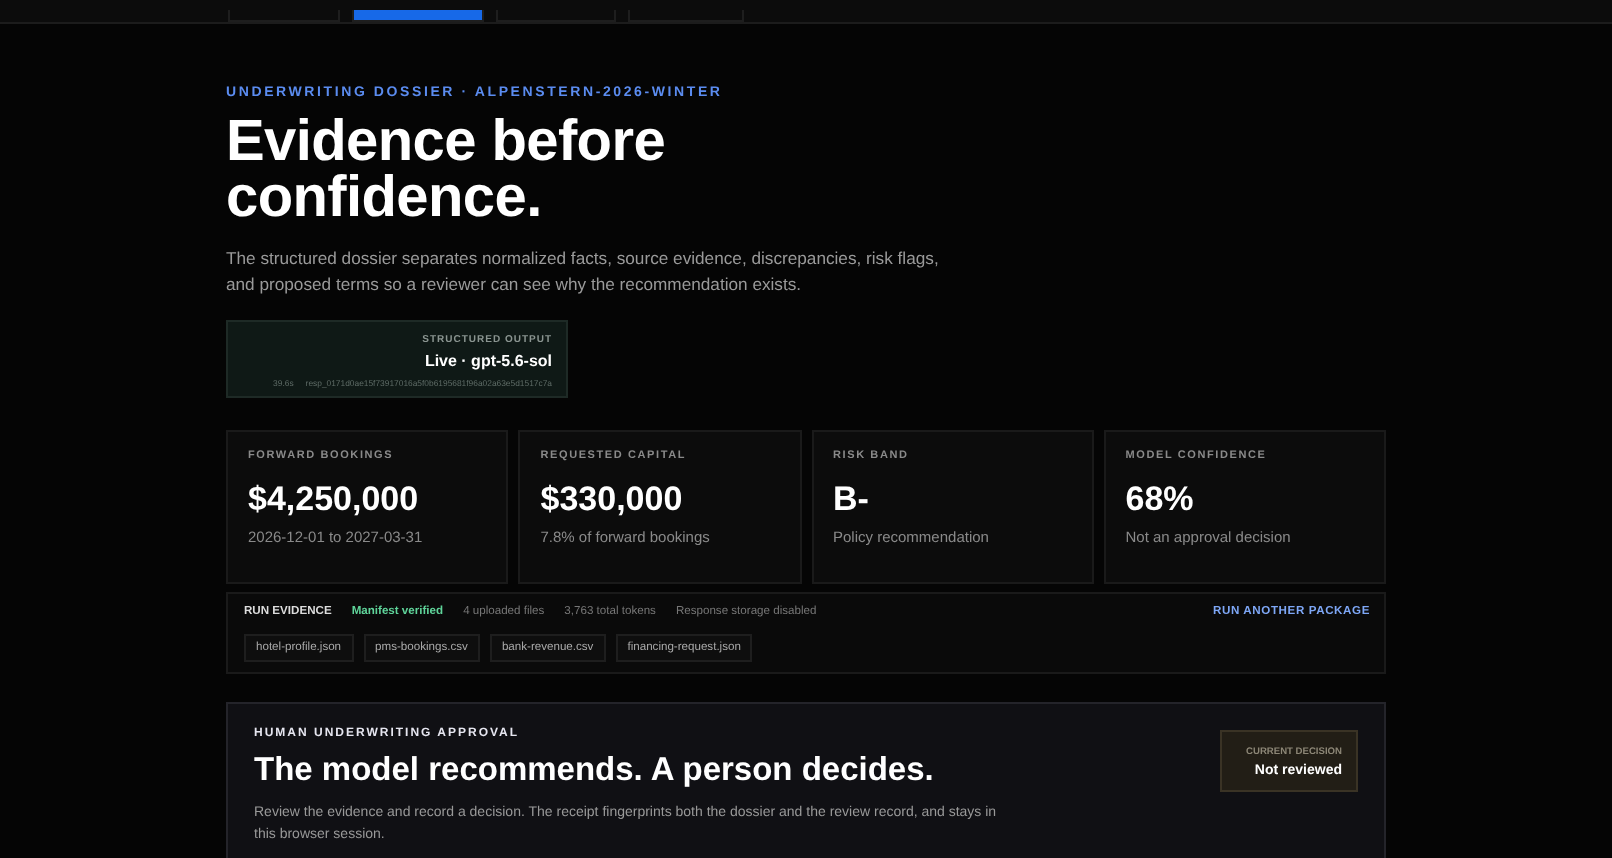 The height and width of the screenshot is (858, 1612). I want to click on model-name: Live · gpt-5.6-sol, so click(488, 361).